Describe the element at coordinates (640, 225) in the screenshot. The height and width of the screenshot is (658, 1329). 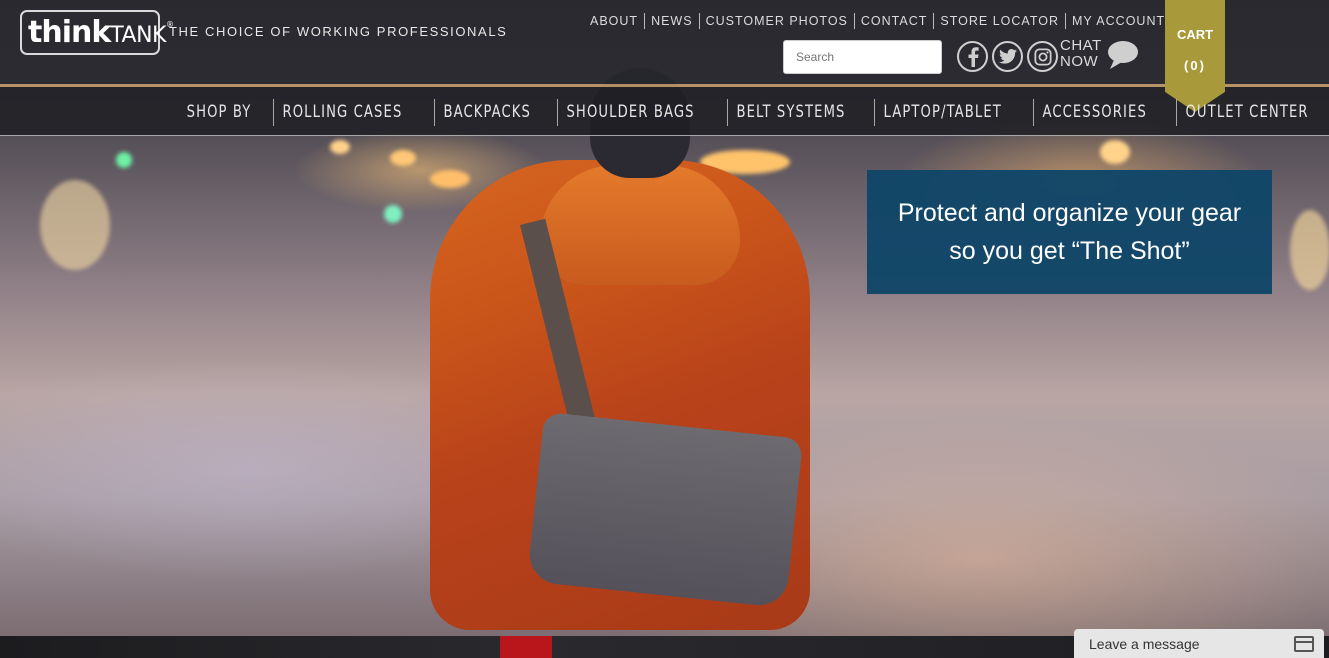
I see `person-hood` at that location.